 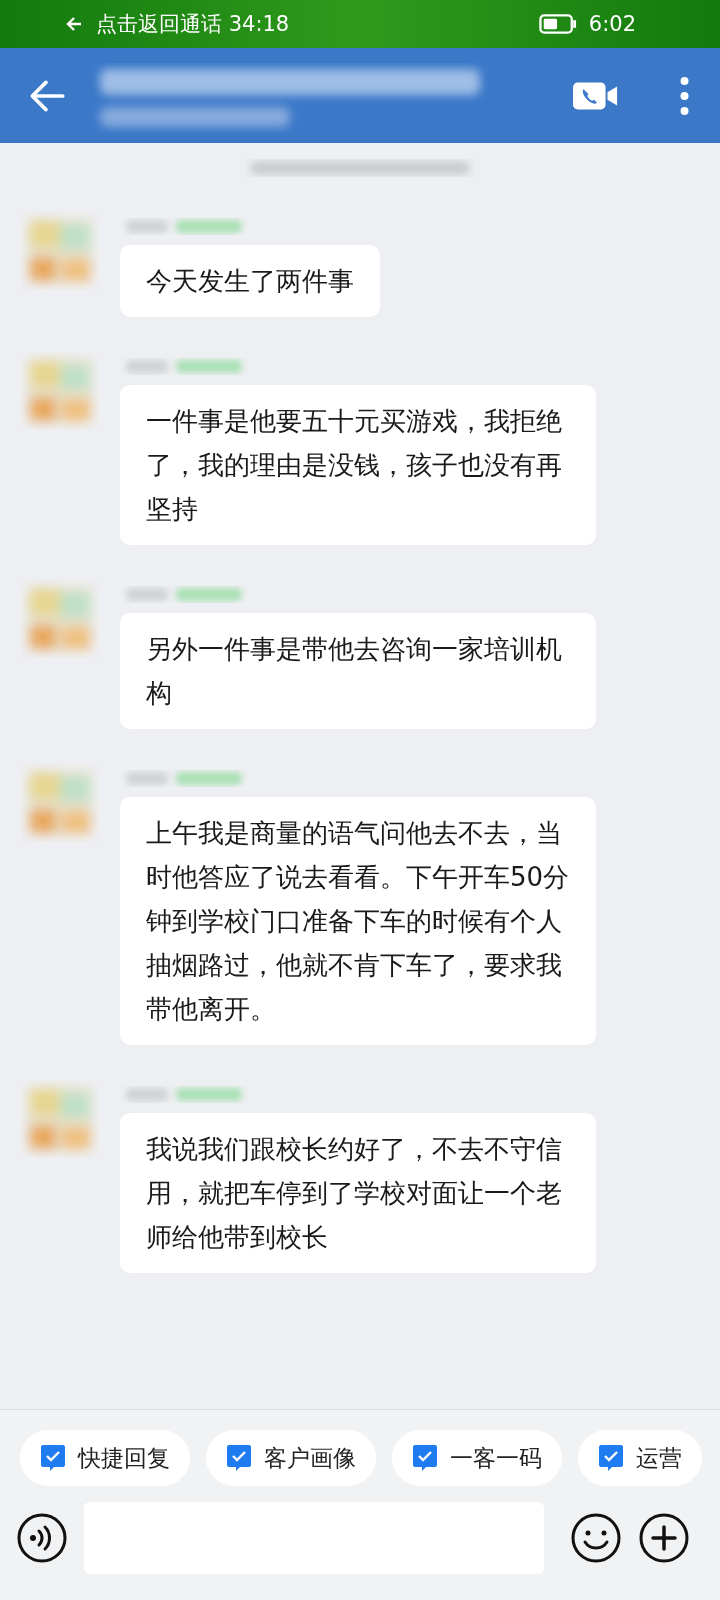 I want to click on quick-action-chip: 客户画像, so click(x=291, y=1458).